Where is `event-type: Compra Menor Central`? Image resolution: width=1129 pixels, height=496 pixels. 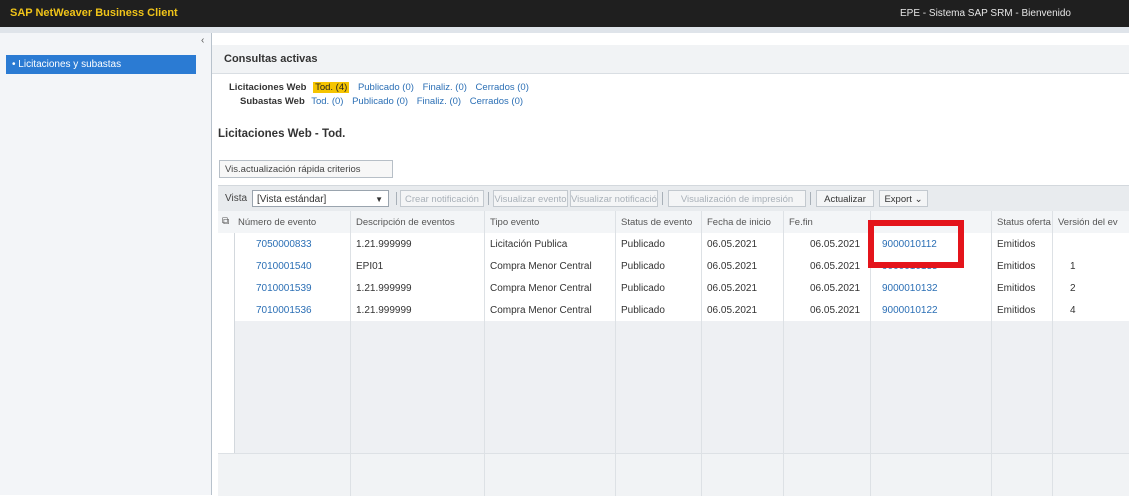 event-type: Compra Menor Central is located at coordinates (541, 288).